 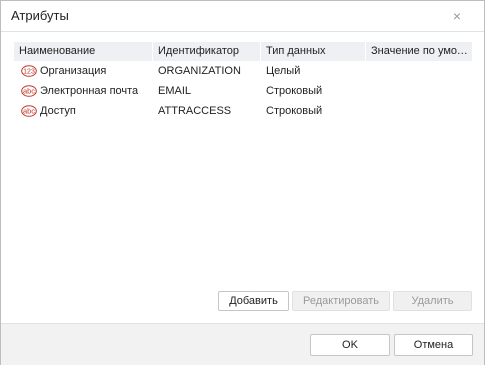 I want to click on cancel-button: Отмена, so click(x=433, y=345).